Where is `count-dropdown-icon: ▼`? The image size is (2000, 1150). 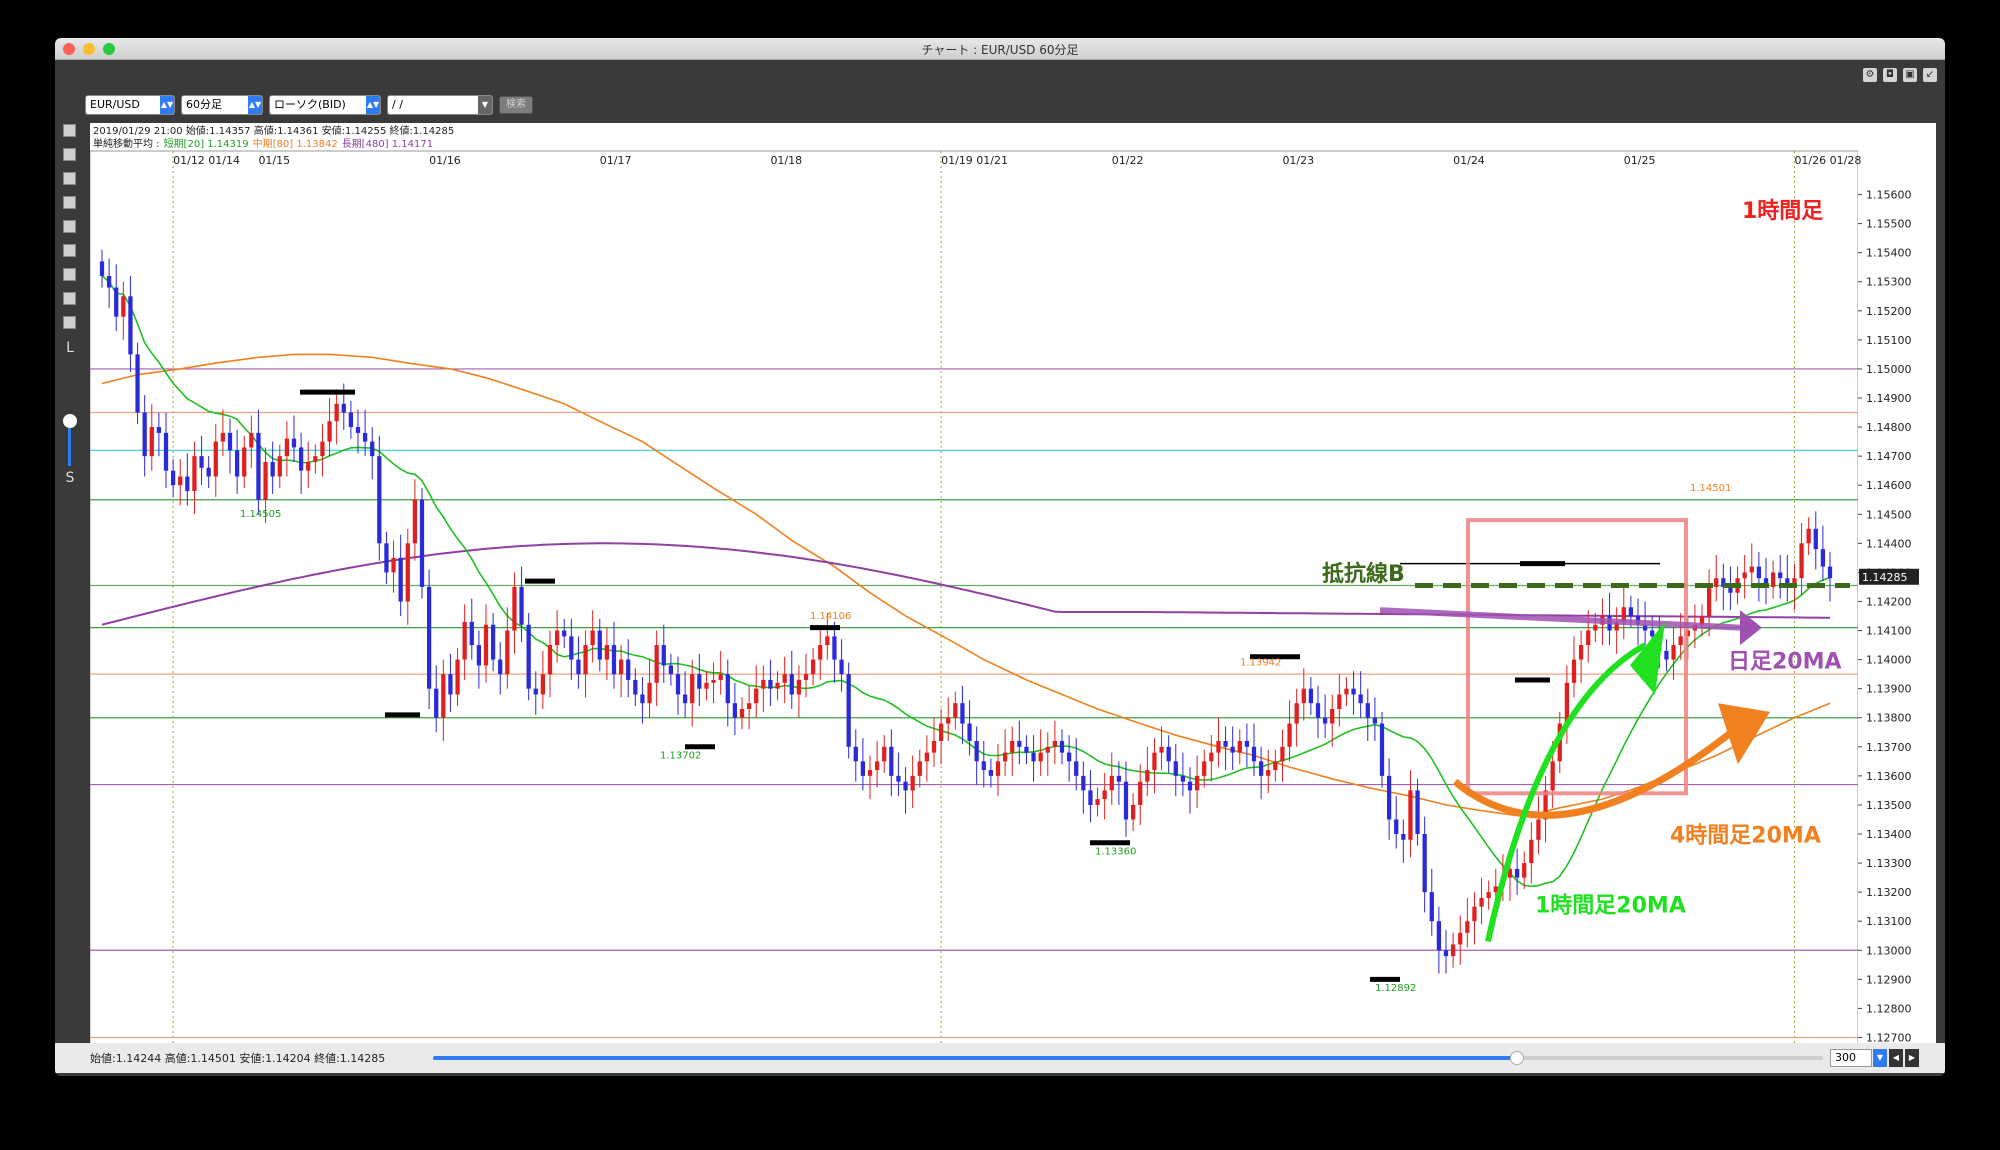
count-dropdown-icon: ▼ is located at coordinates (1880, 1058).